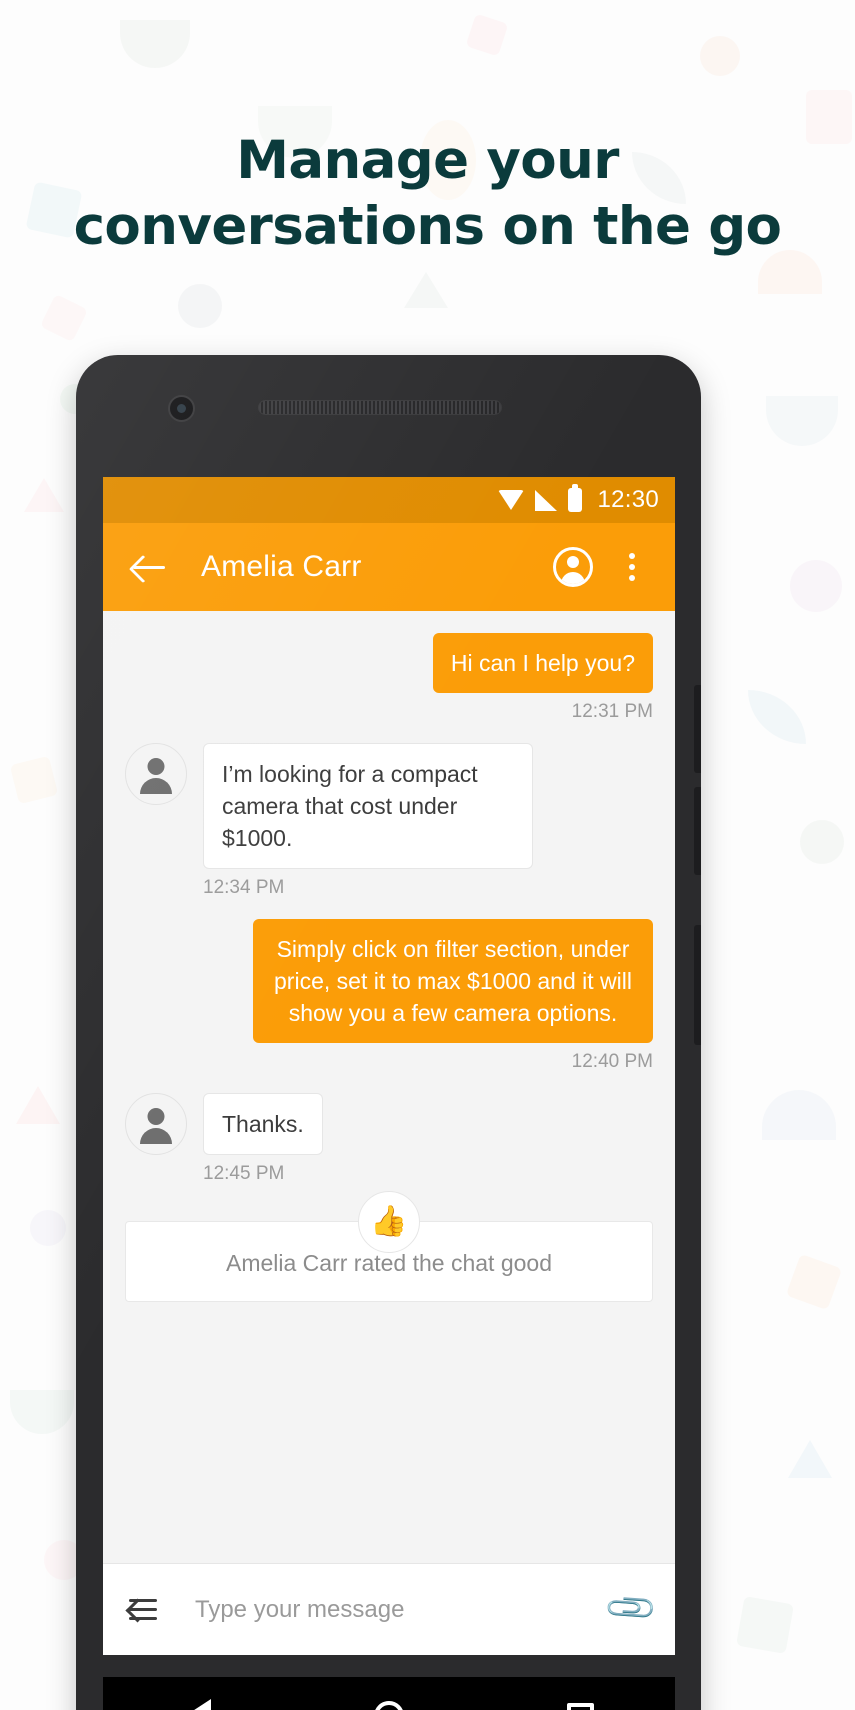 This screenshot has height=1710, width=855. What do you see at coordinates (389, 1693) in the screenshot?
I see `android-navigation-bar` at bounding box center [389, 1693].